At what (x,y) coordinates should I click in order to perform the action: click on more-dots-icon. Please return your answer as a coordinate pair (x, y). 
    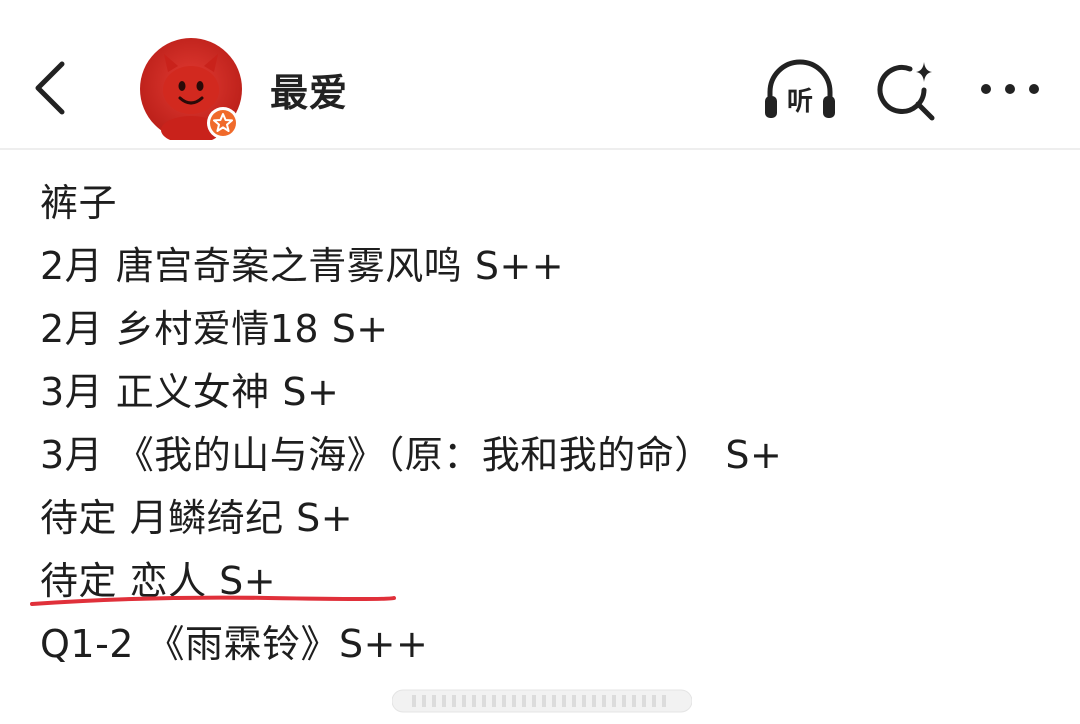
    Looking at the image, I should click on (1010, 89).